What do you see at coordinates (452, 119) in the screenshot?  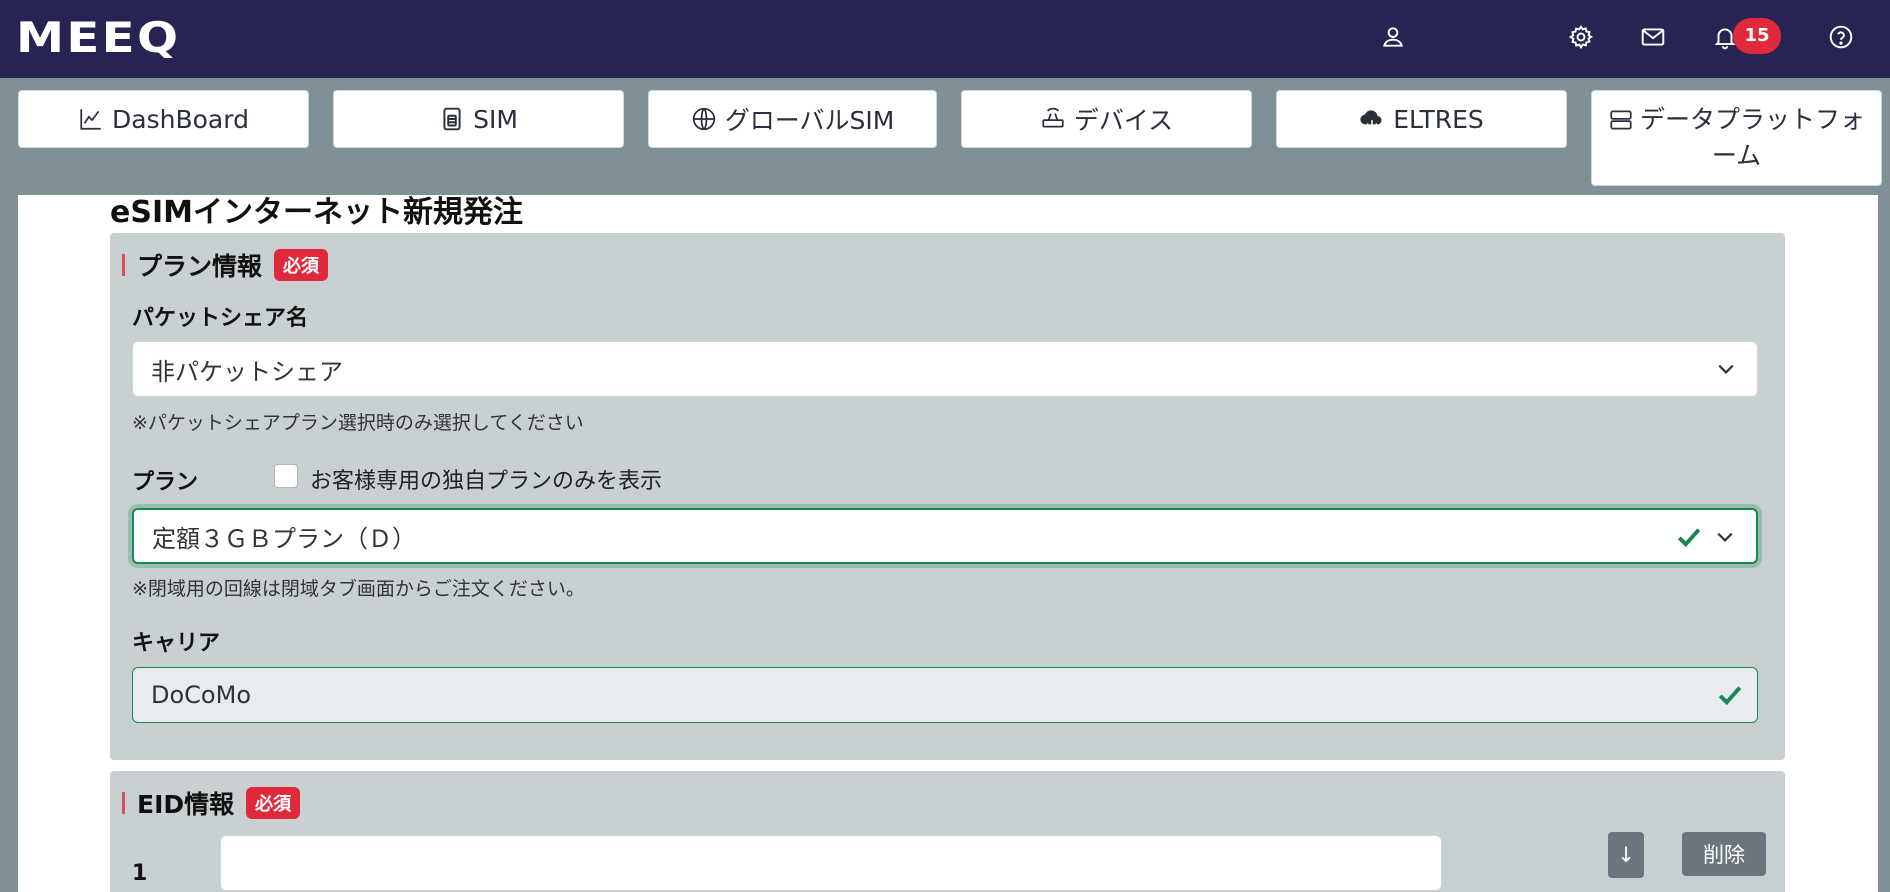 I see `sim-card-icon` at bounding box center [452, 119].